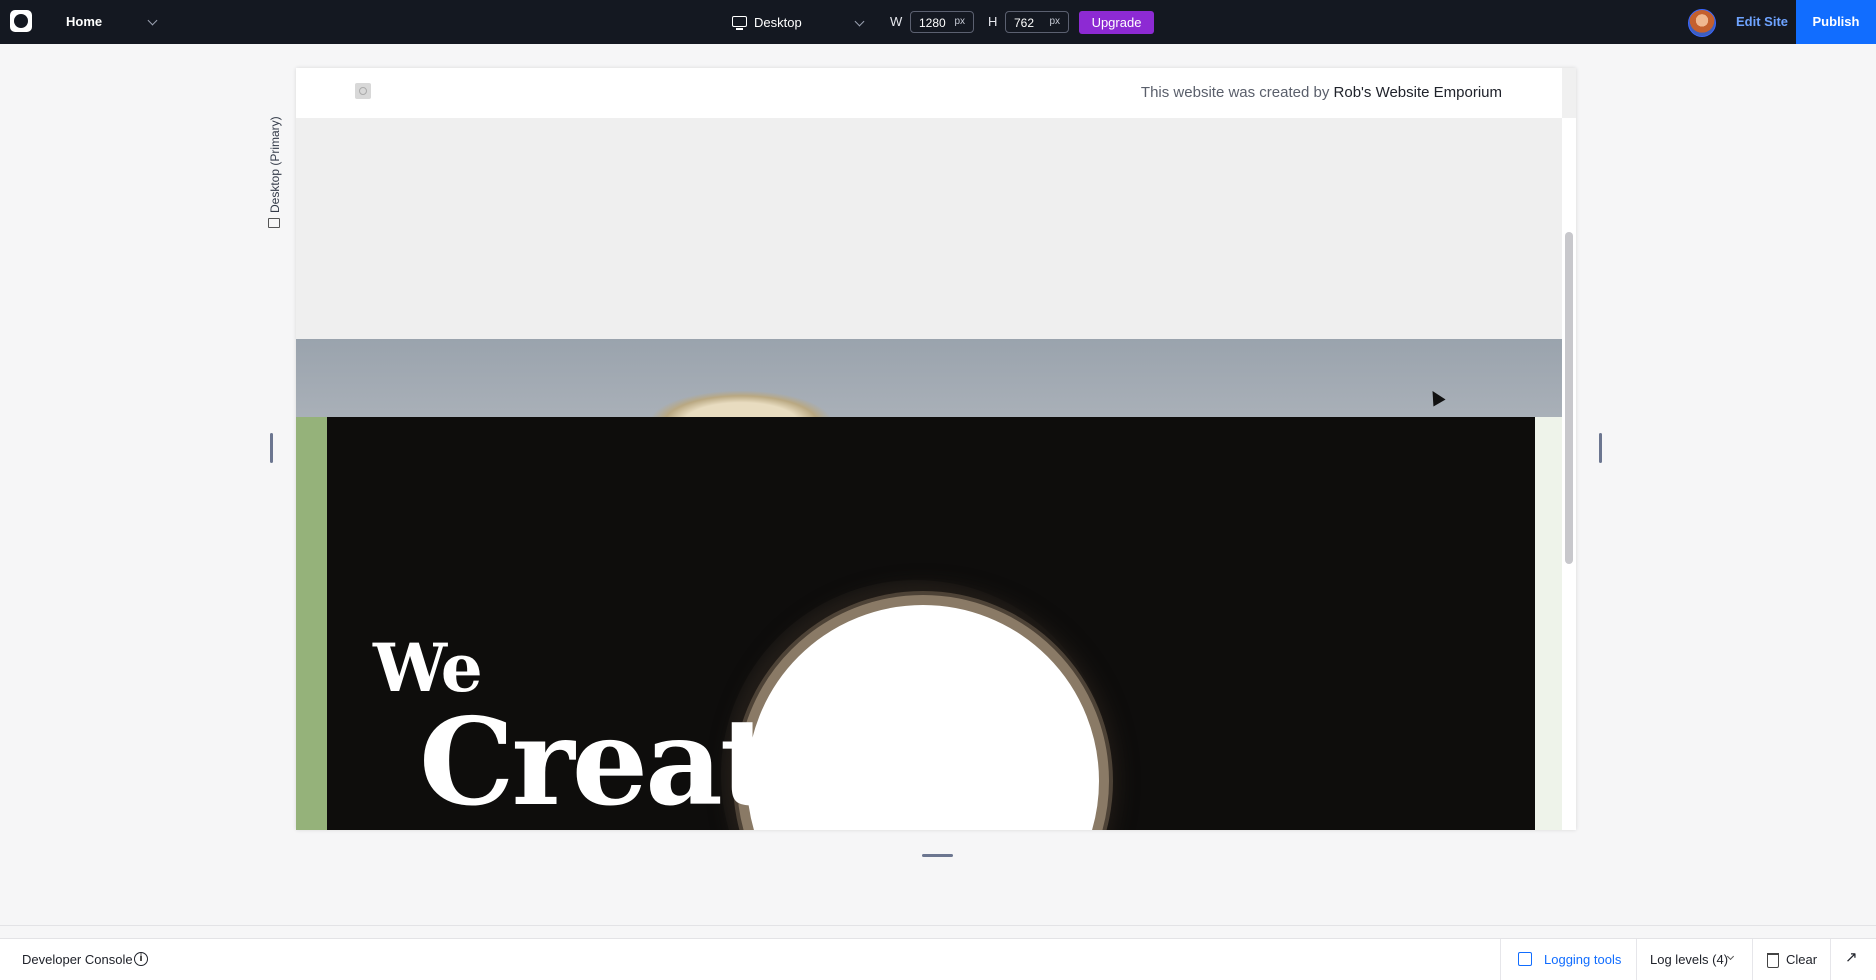 This screenshot has height=980, width=1876. Describe the element at coordinates (1801, 959) in the screenshot. I see `clear-button: Clear` at that location.